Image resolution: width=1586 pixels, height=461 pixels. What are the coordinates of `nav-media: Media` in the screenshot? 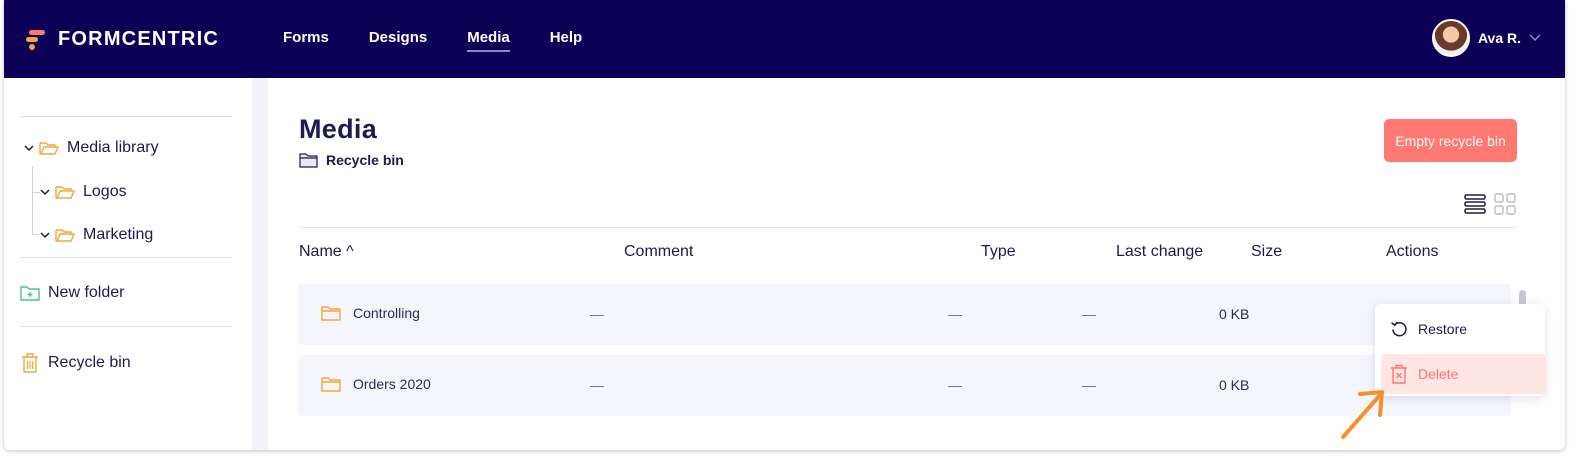 It's located at (488, 40).